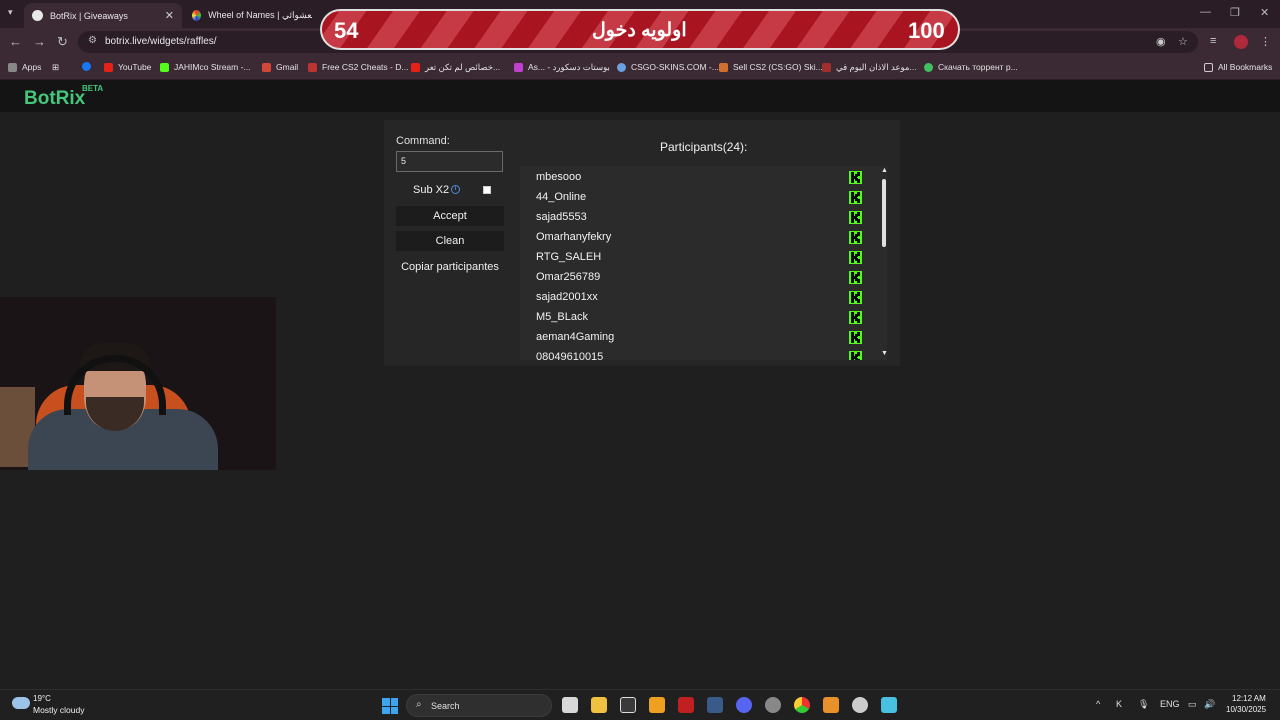 The height and width of the screenshot is (720, 1280). Describe the element at coordinates (1205, 12) in the screenshot. I see `minimize-icon: —` at that location.